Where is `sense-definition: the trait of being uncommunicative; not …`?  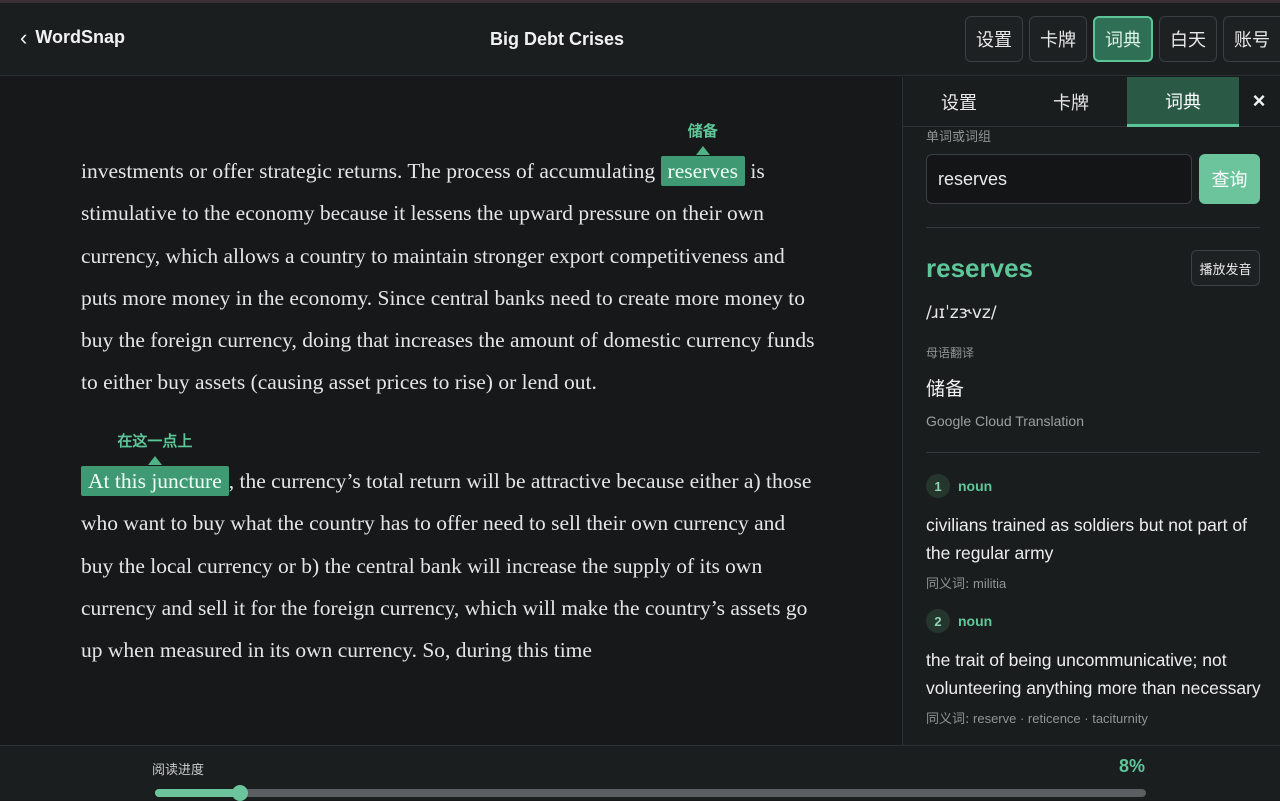 sense-definition: the trait of being uncommunicative; not … is located at coordinates (1093, 674).